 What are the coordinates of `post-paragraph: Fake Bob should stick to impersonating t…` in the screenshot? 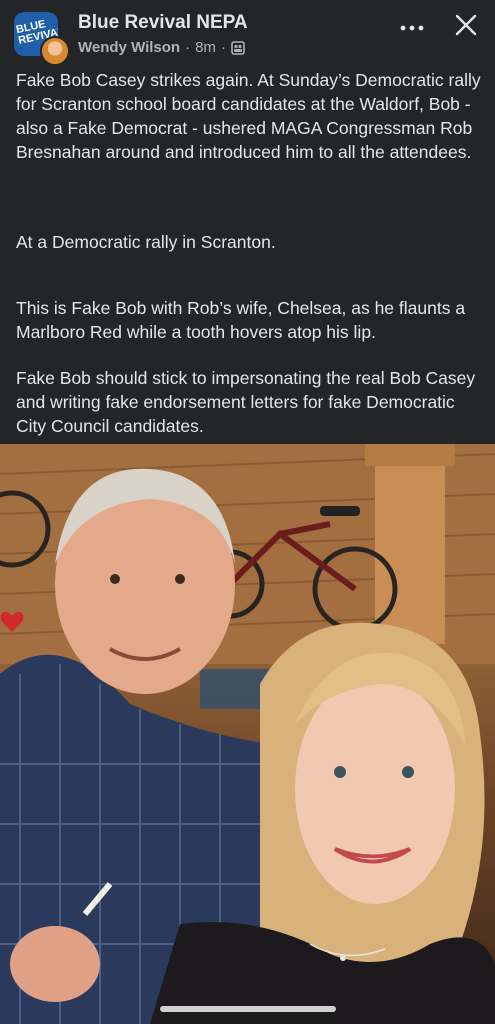 It's located at (246, 402).